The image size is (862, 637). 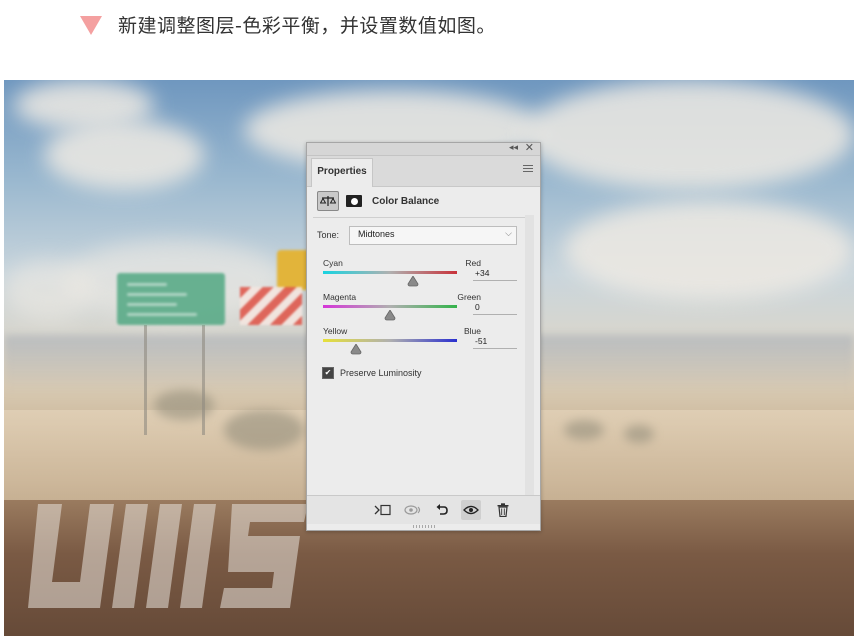 What do you see at coordinates (433, 235) in the screenshot?
I see `tone-dropdown: Midtones ⌵` at bounding box center [433, 235].